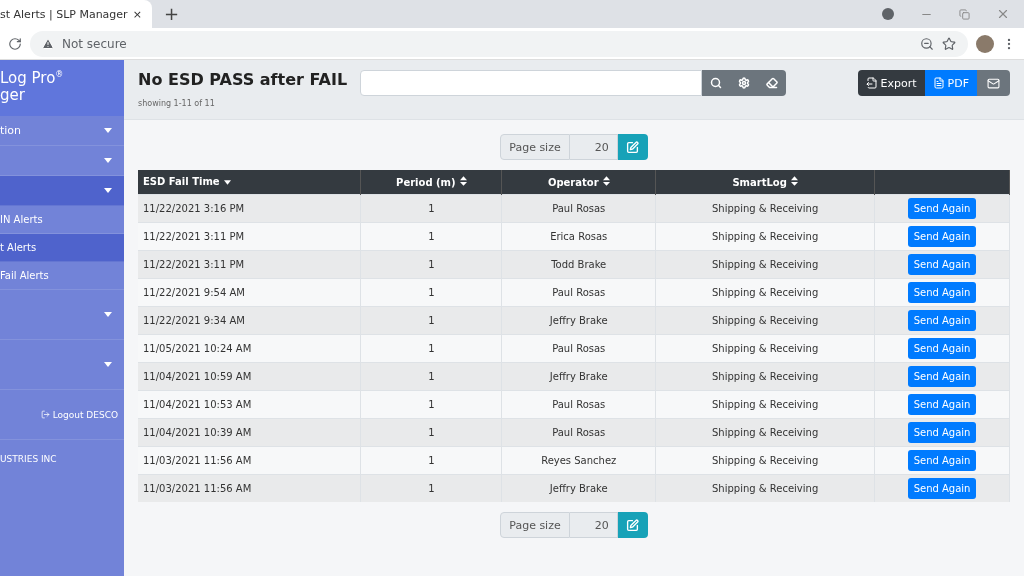  Describe the element at coordinates (578, 264) in the screenshot. I see `table-cell: Todd Brake` at that location.